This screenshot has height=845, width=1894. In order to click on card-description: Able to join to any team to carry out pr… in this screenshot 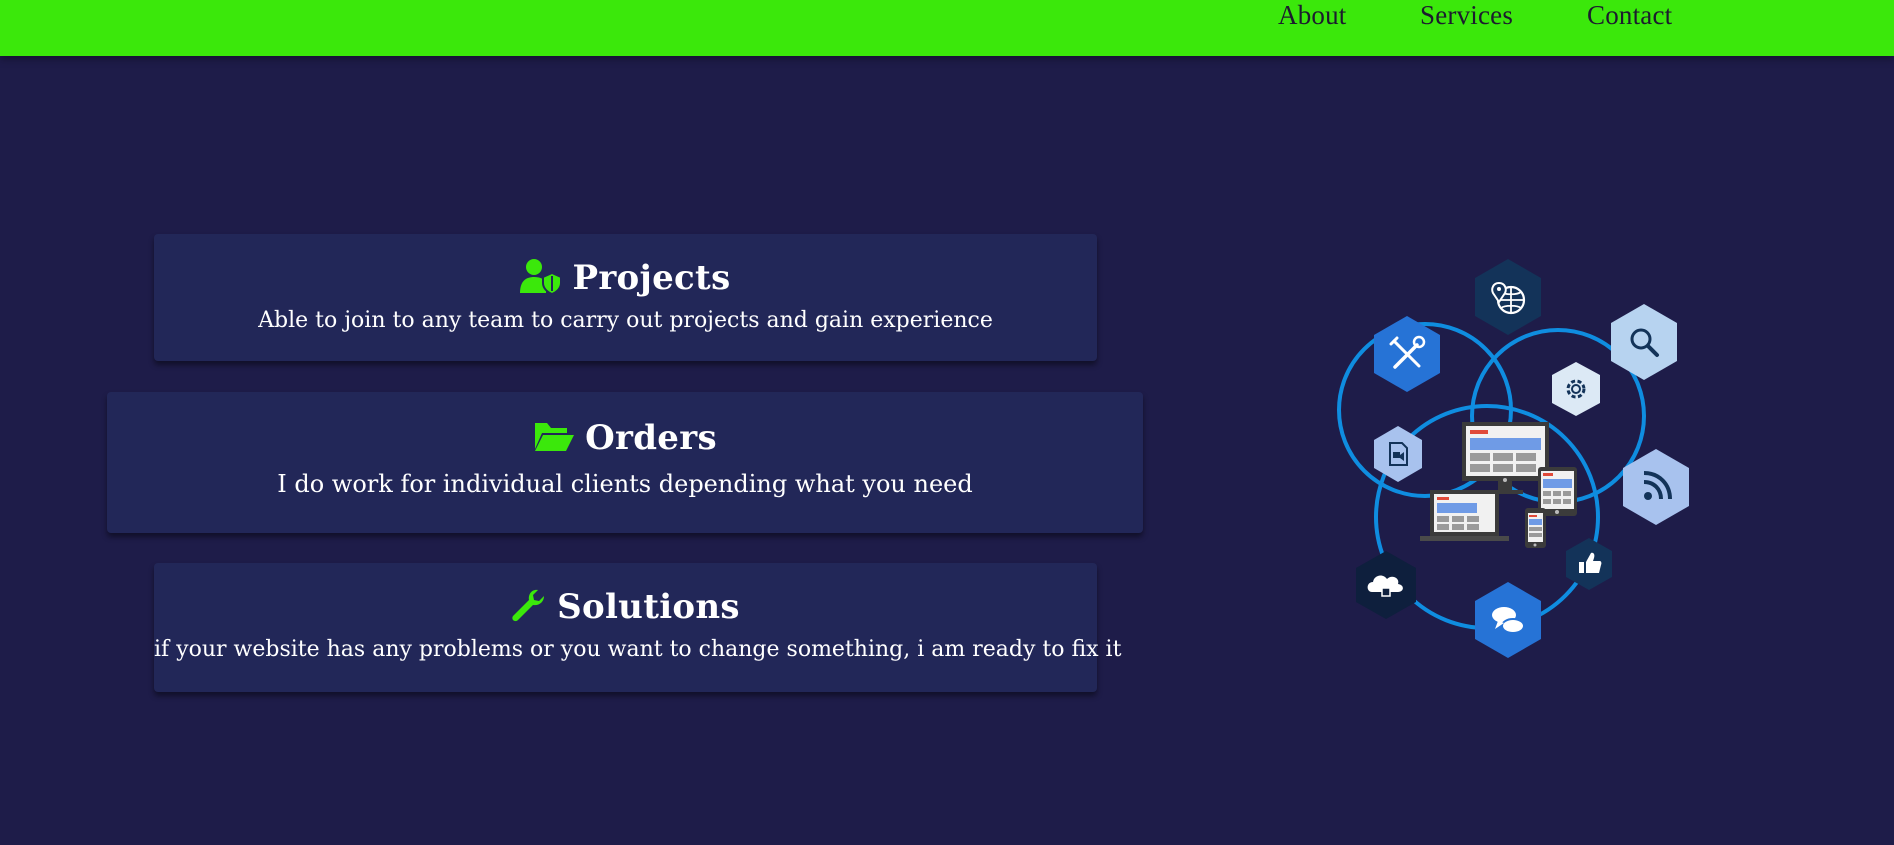, I will do `click(625, 320)`.